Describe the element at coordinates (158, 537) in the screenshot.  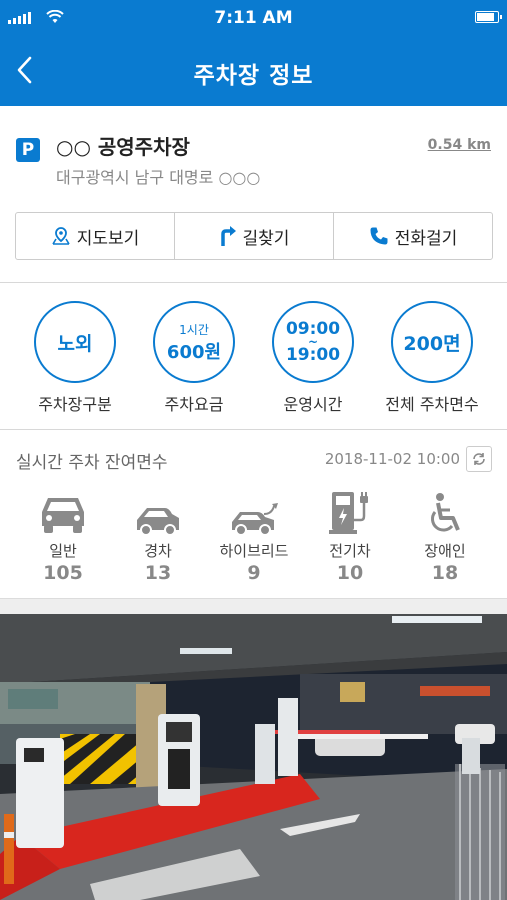
I see `vehicle-compact: 경차 13` at that location.